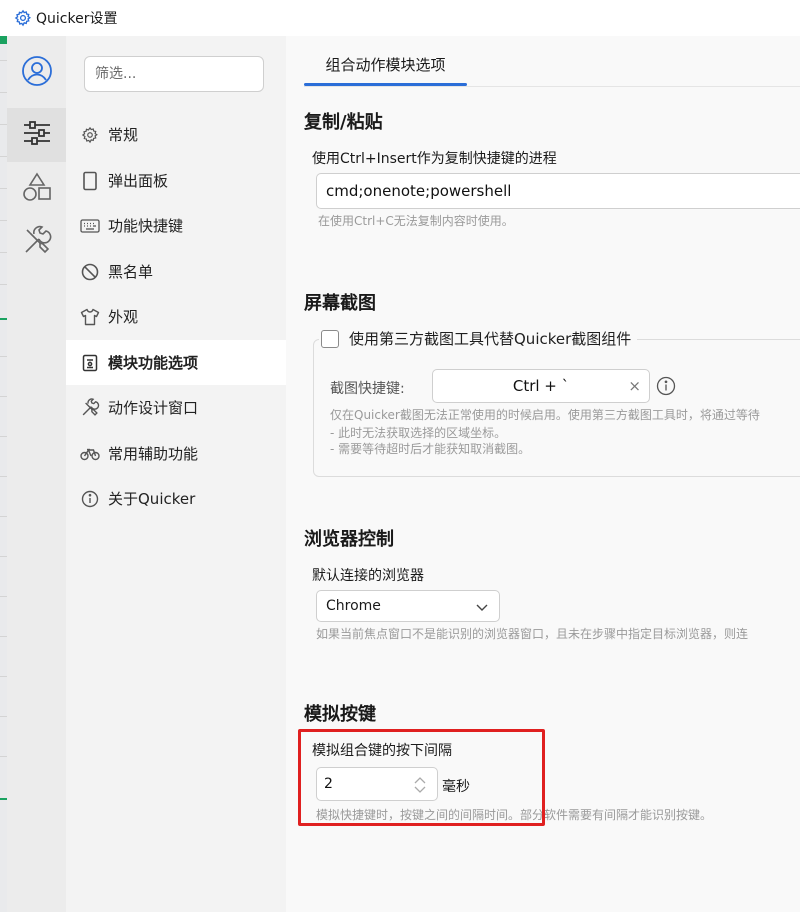  I want to click on tab-composite-action-options: 组合动作模块选项, so click(385, 70).